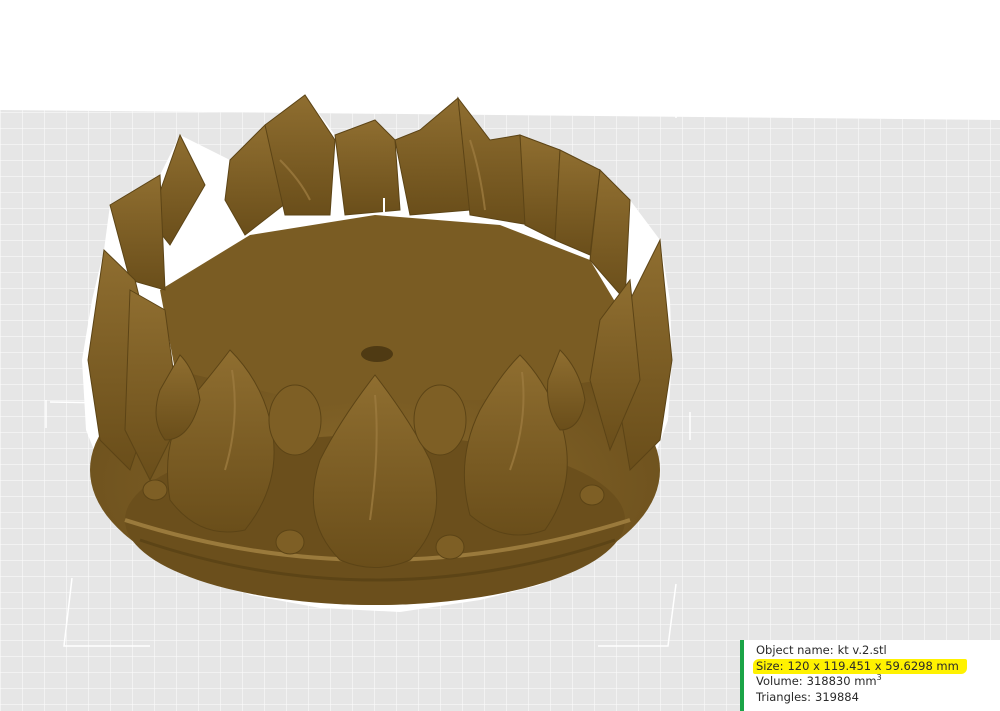 Image resolution: width=1000 pixels, height=711 pixels. What do you see at coordinates (779, 681) in the screenshot?
I see `object-volume-label: Volume:` at bounding box center [779, 681].